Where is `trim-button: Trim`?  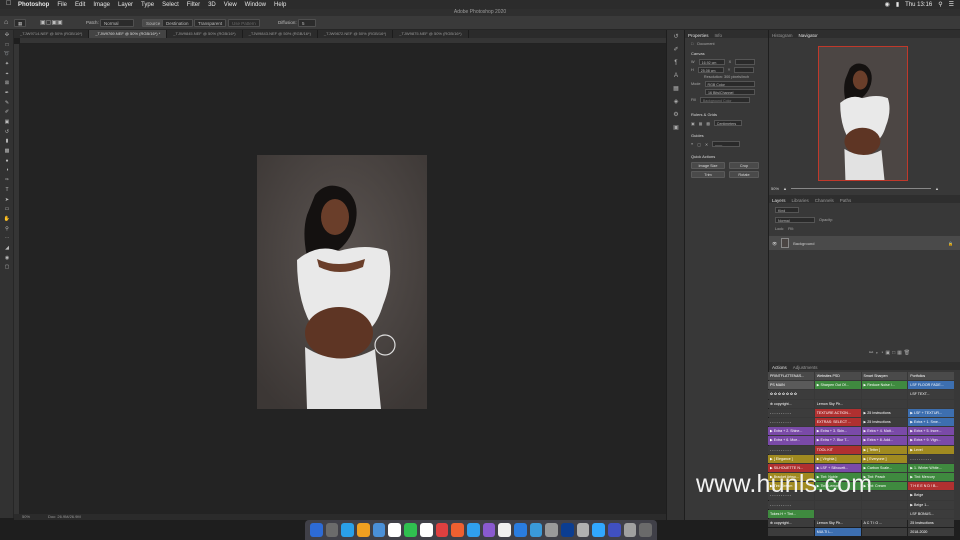
trim-button: Trim is located at coordinates (708, 174).